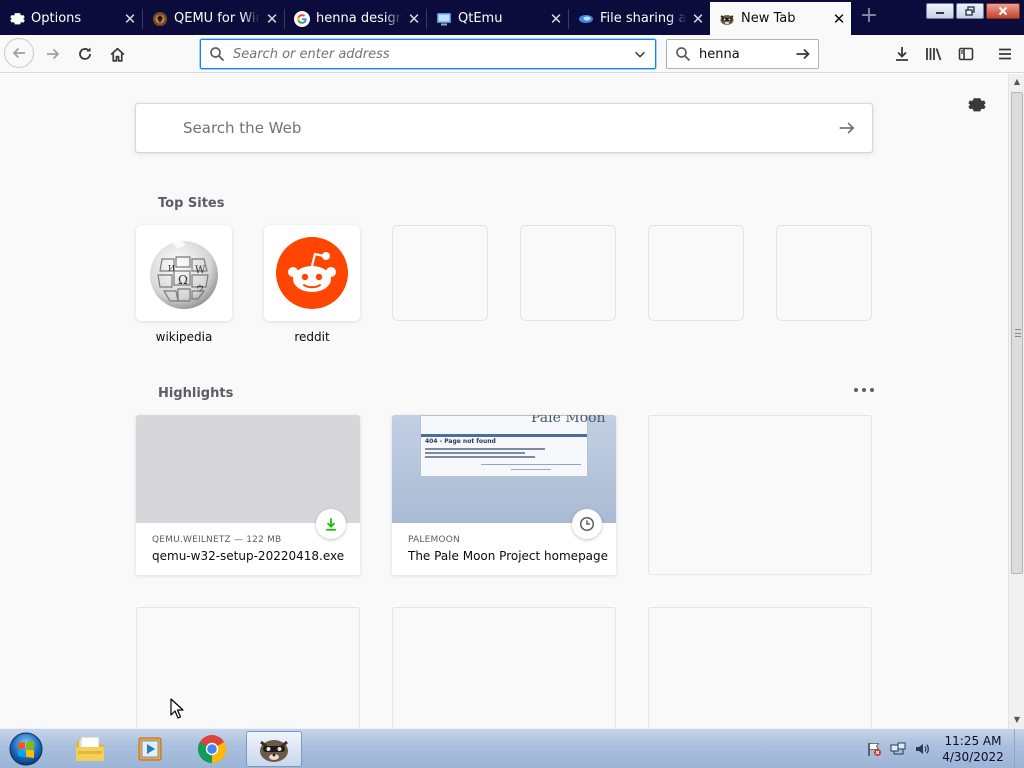  I want to click on sidebar-button, so click(966, 54).